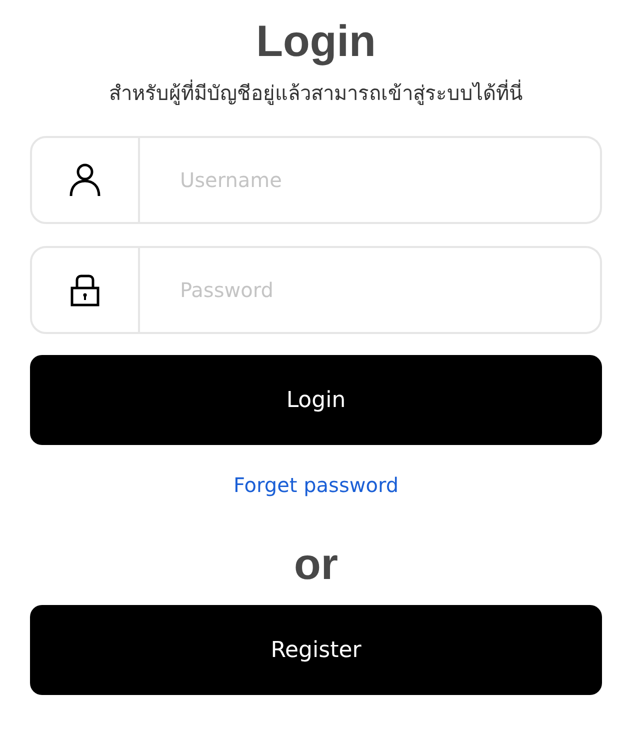 The image size is (632, 743). Describe the element at coordinates (371, 290) in the screenshot. I see `password-field: Password` at that location.